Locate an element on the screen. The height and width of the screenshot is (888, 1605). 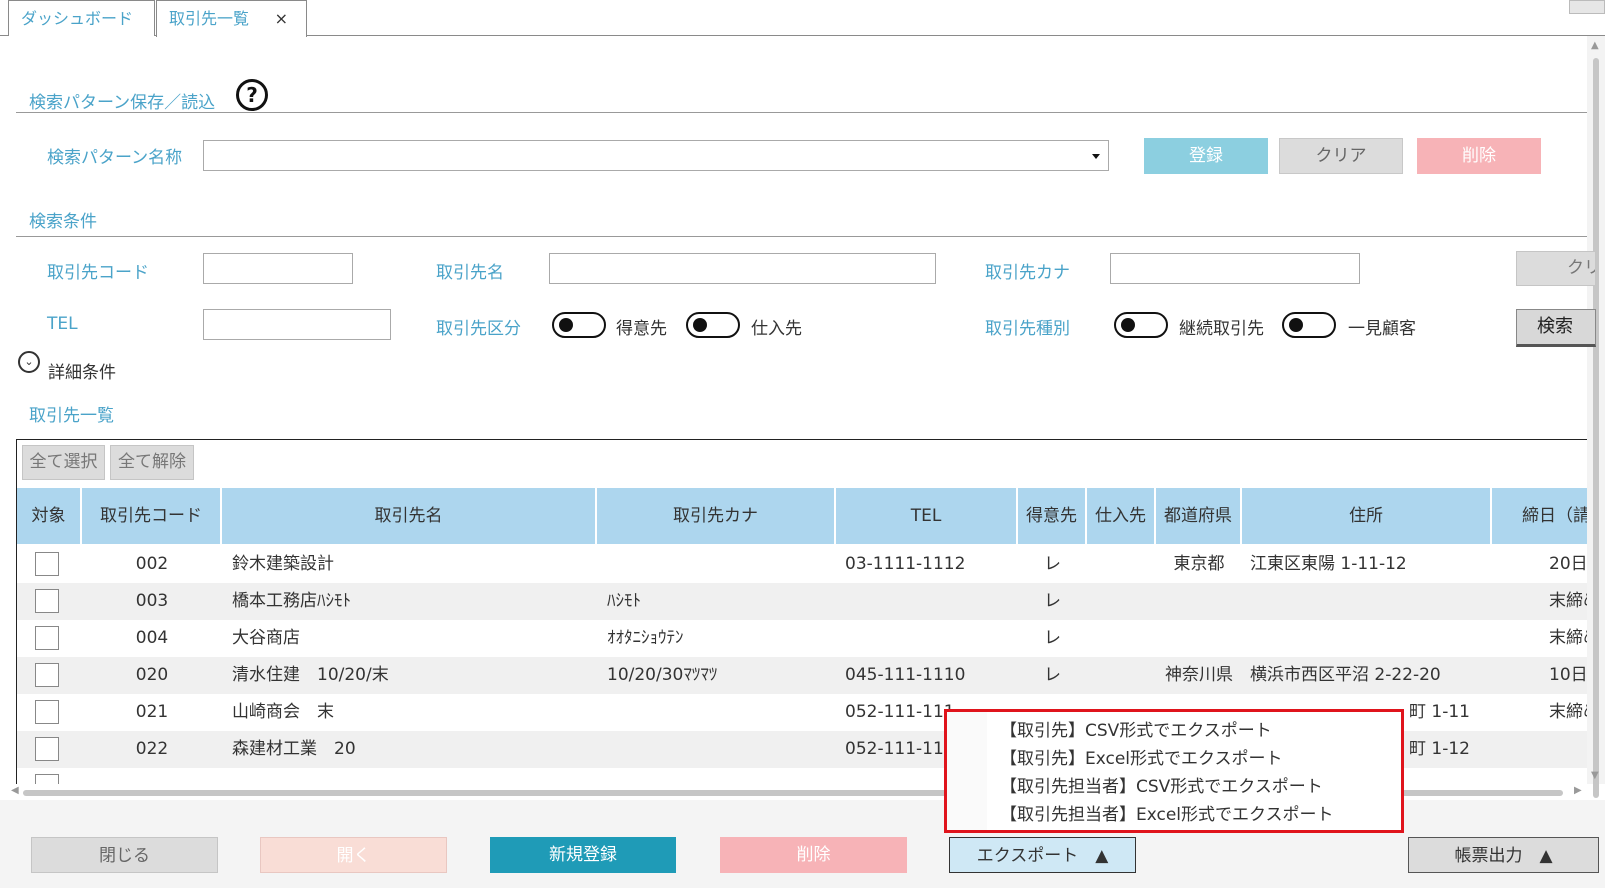
column-header: 締日（請 is located at coordinates (1539, 516).